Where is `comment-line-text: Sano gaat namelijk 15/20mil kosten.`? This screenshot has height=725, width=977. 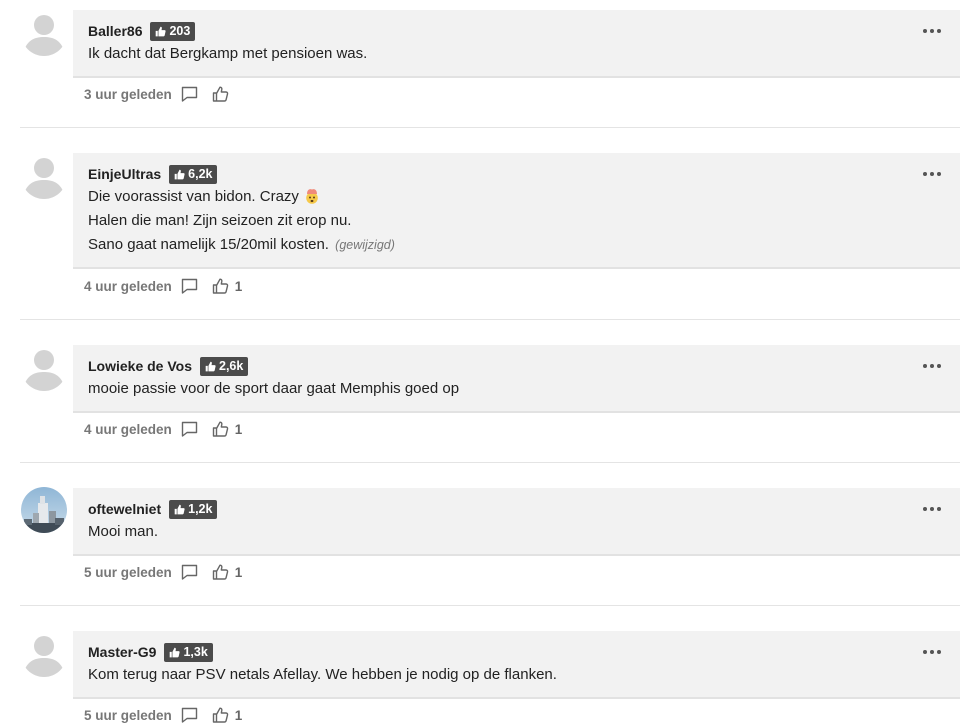 comment-line-text: Sano gaat namelijk 15/20mil kosten. is located at coordinates (208, 244).